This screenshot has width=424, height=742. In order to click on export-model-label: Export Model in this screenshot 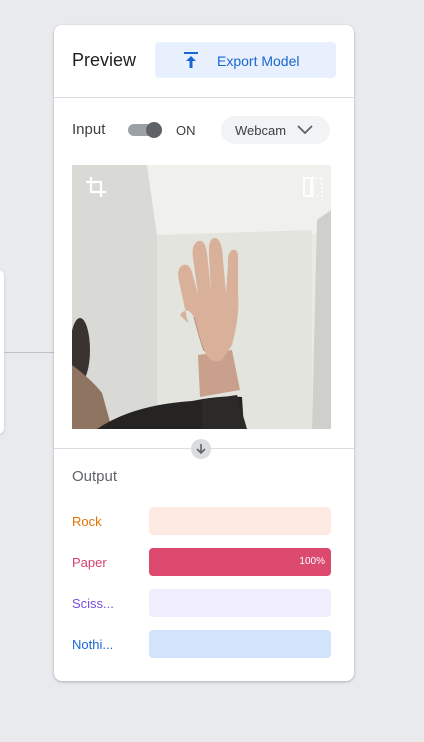, I will do `click(258, 61)`.